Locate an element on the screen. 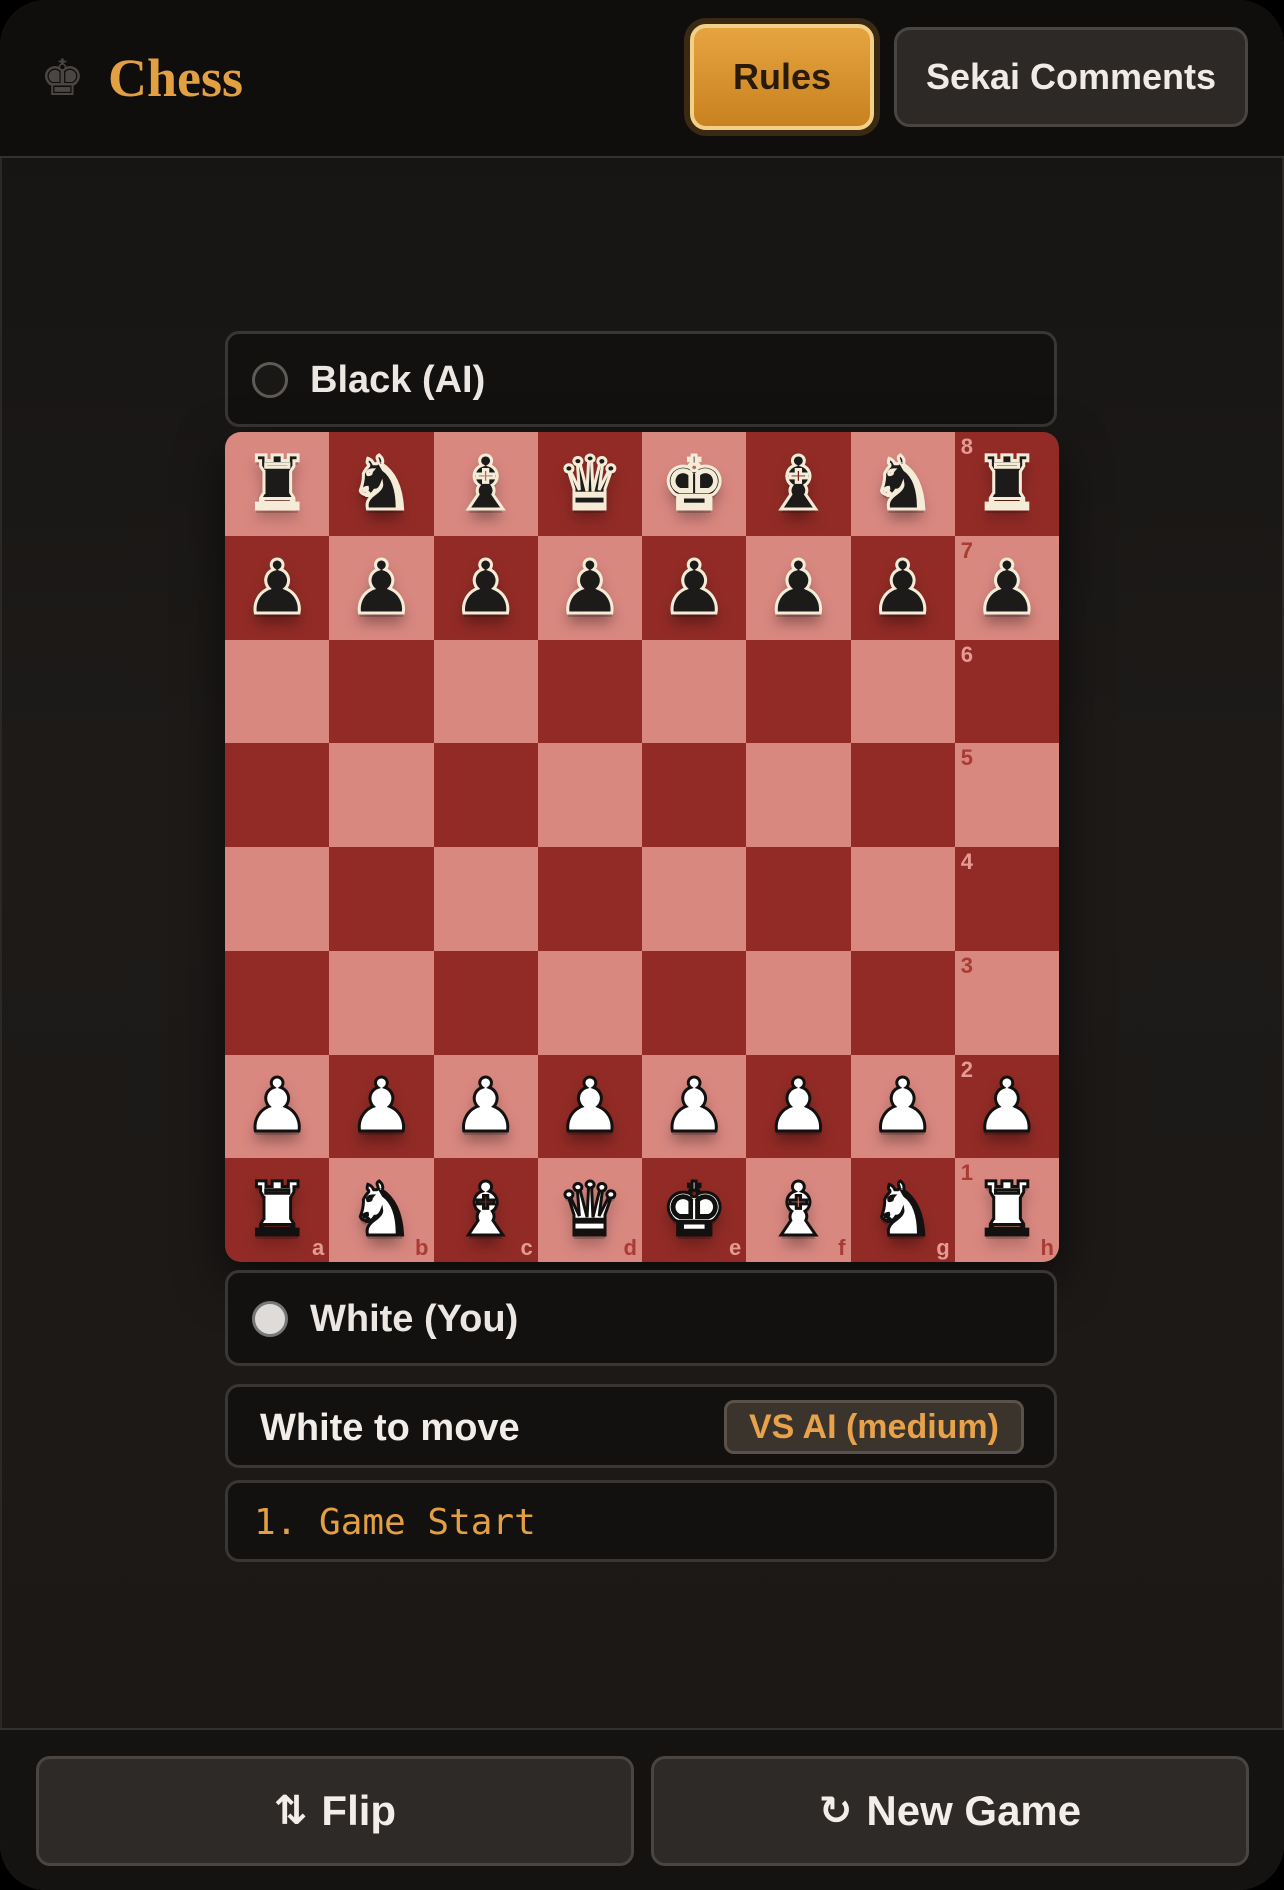 This screenshot has height=1890, width=1284. square-c7: ♟ is located at coordinates (485, 587).